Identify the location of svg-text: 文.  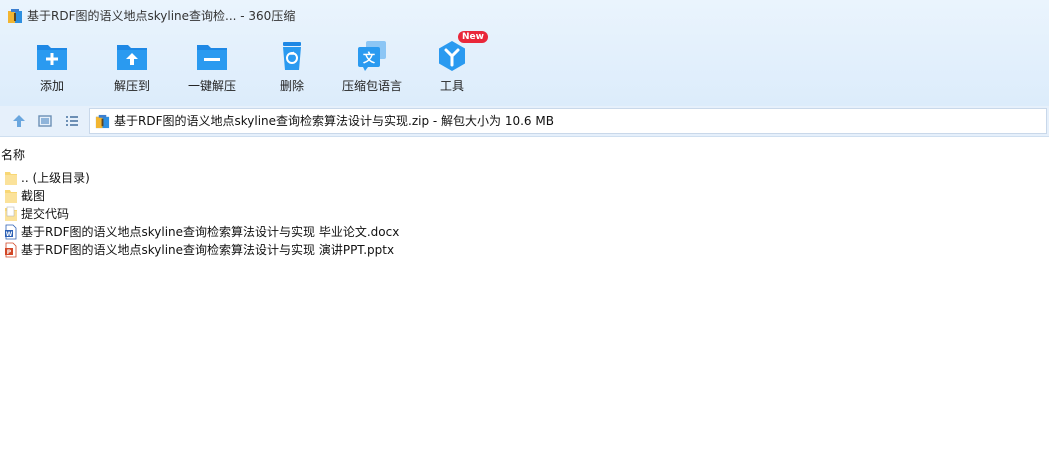
(369, 57).